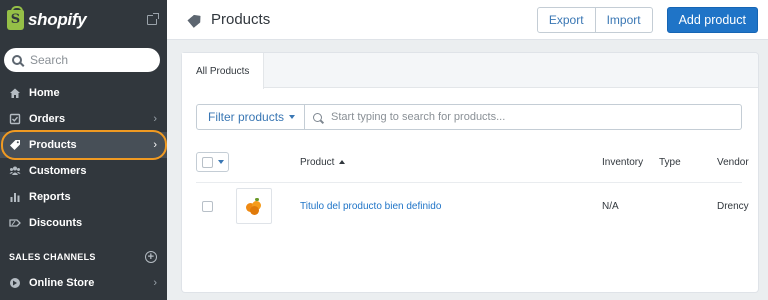 The width and height of the screenshot is (768, 300). Describe the element at coordinates (83, 197) in the screenshot. I see `sidebar-item-reports: Reports` at that location.